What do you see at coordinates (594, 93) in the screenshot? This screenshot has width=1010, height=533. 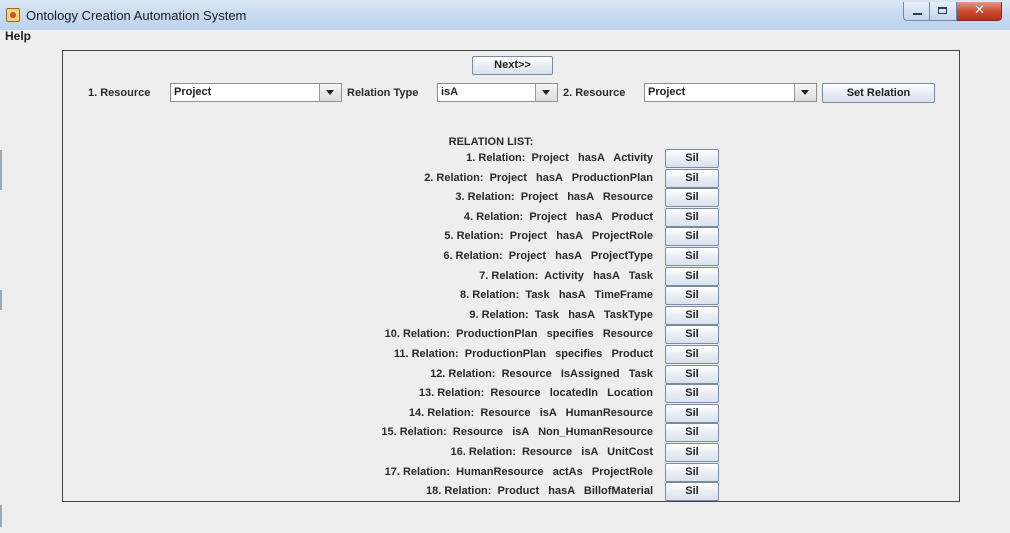 I see `resource2-label: 2. Resource` at bounding box center [594, 93].